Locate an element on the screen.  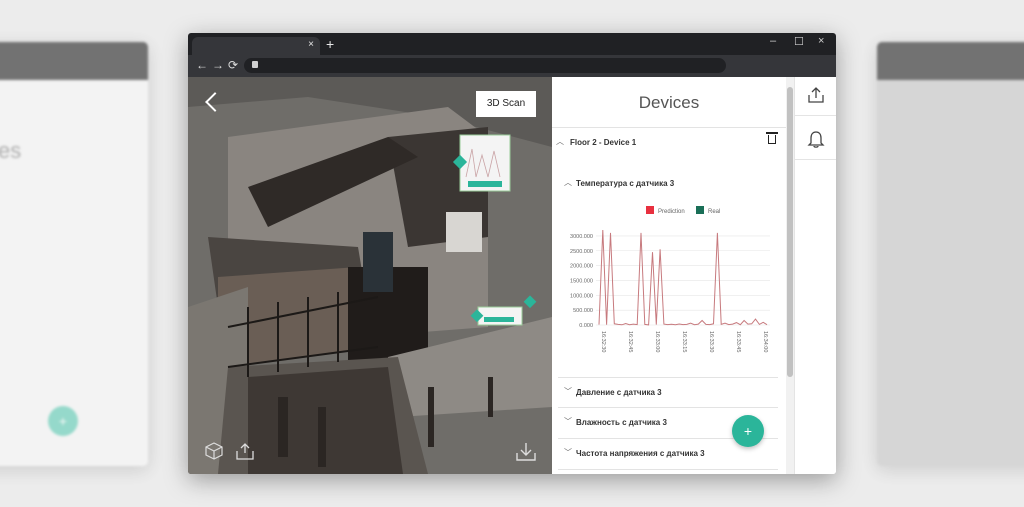
x-tick-label: 16:33:00 is located at coordinates (657, 341).